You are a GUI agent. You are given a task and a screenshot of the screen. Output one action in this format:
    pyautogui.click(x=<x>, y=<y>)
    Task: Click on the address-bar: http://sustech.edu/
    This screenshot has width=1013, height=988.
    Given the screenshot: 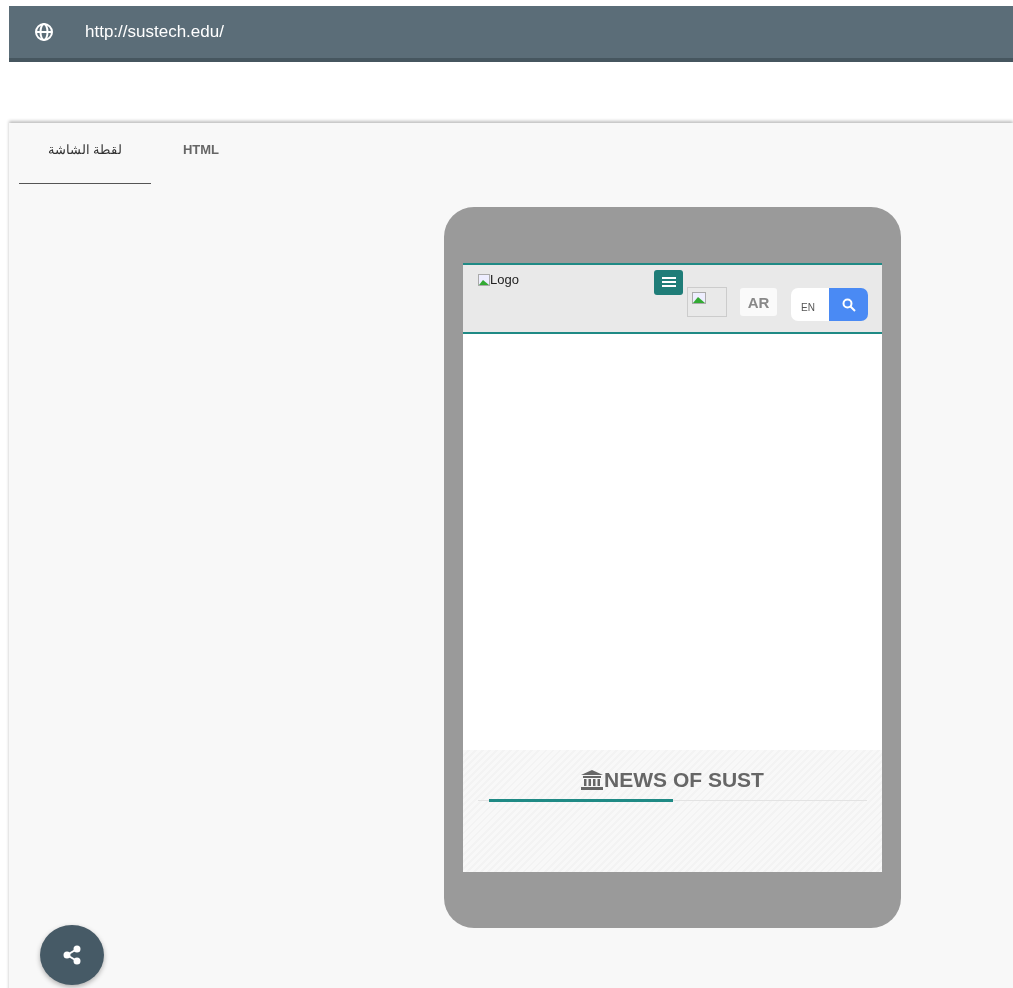 What is the action you would take?
    pyautogui.click(x=511, y=34)
    